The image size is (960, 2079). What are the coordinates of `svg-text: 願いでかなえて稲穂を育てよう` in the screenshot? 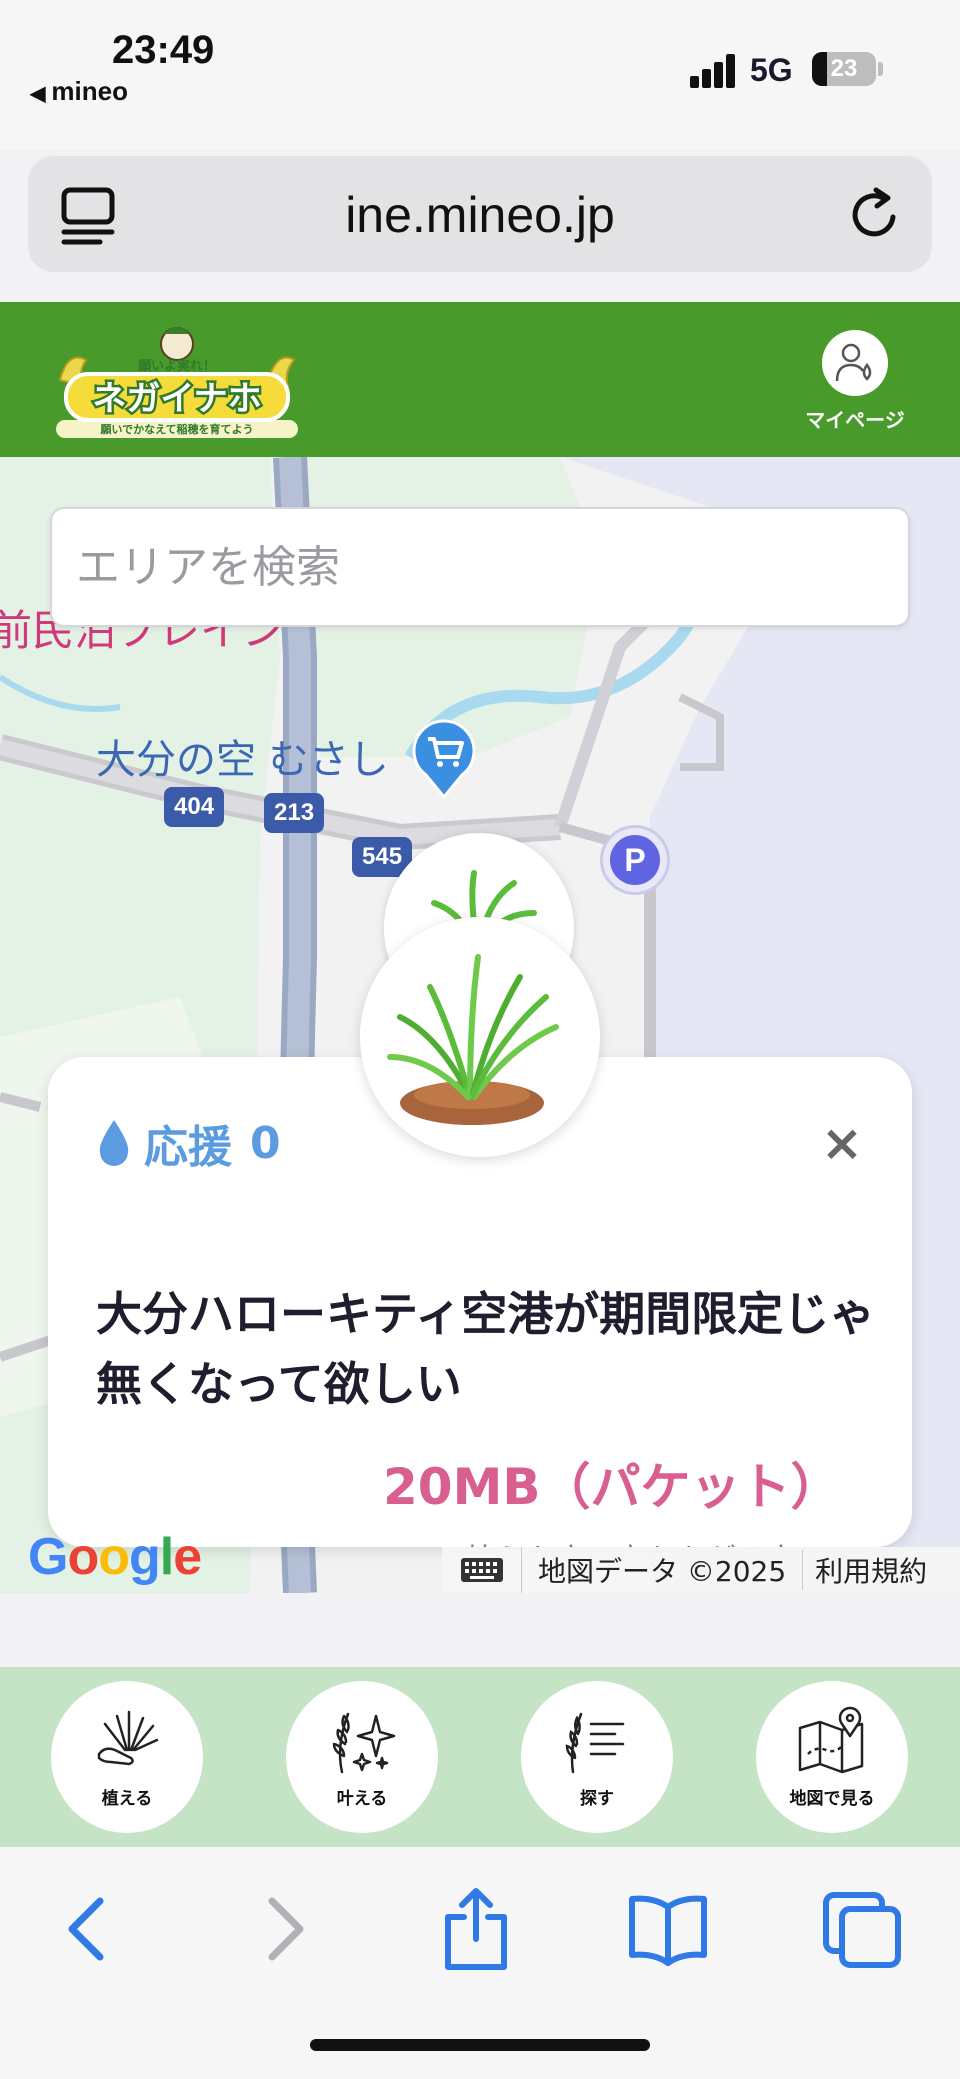 It's located at (176, 429).